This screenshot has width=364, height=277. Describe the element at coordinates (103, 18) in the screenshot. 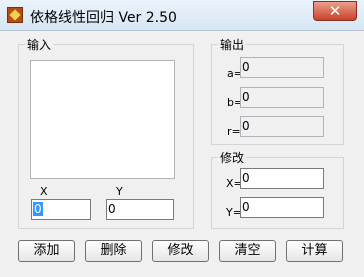

I see `window-title: 依格线性回归 Ver 2.50` at that location.